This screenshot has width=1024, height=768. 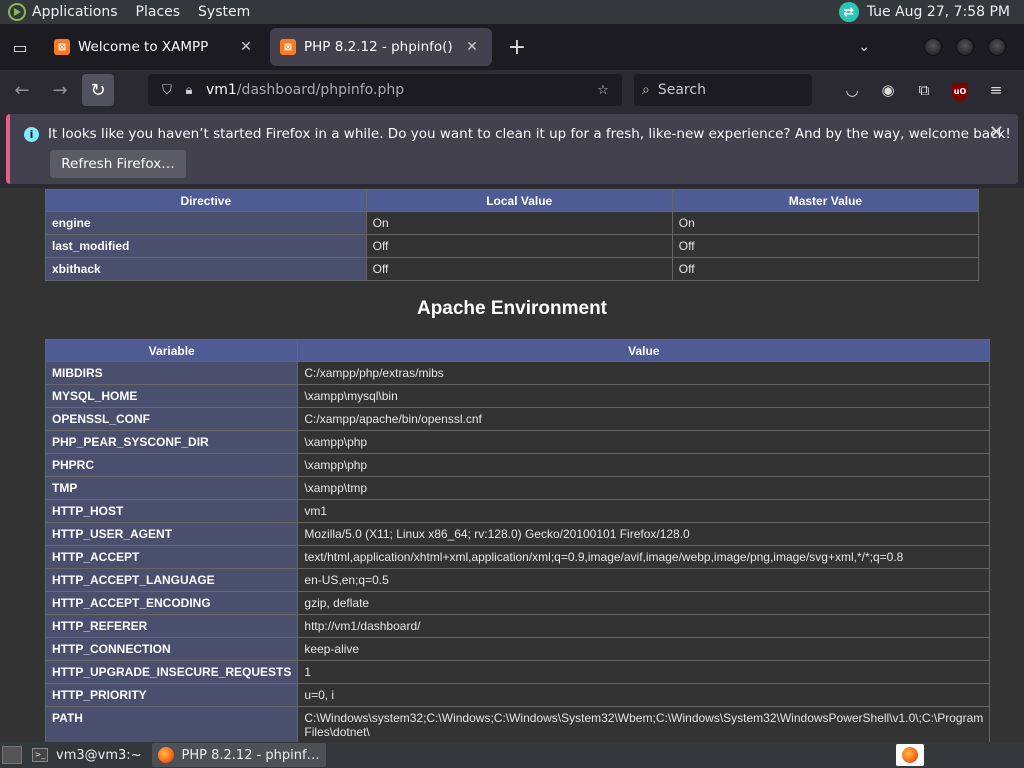 What do you see at coordinates (825, 223) in the screenshot?
I see `master-value: On` at bounding box center [825, 223].